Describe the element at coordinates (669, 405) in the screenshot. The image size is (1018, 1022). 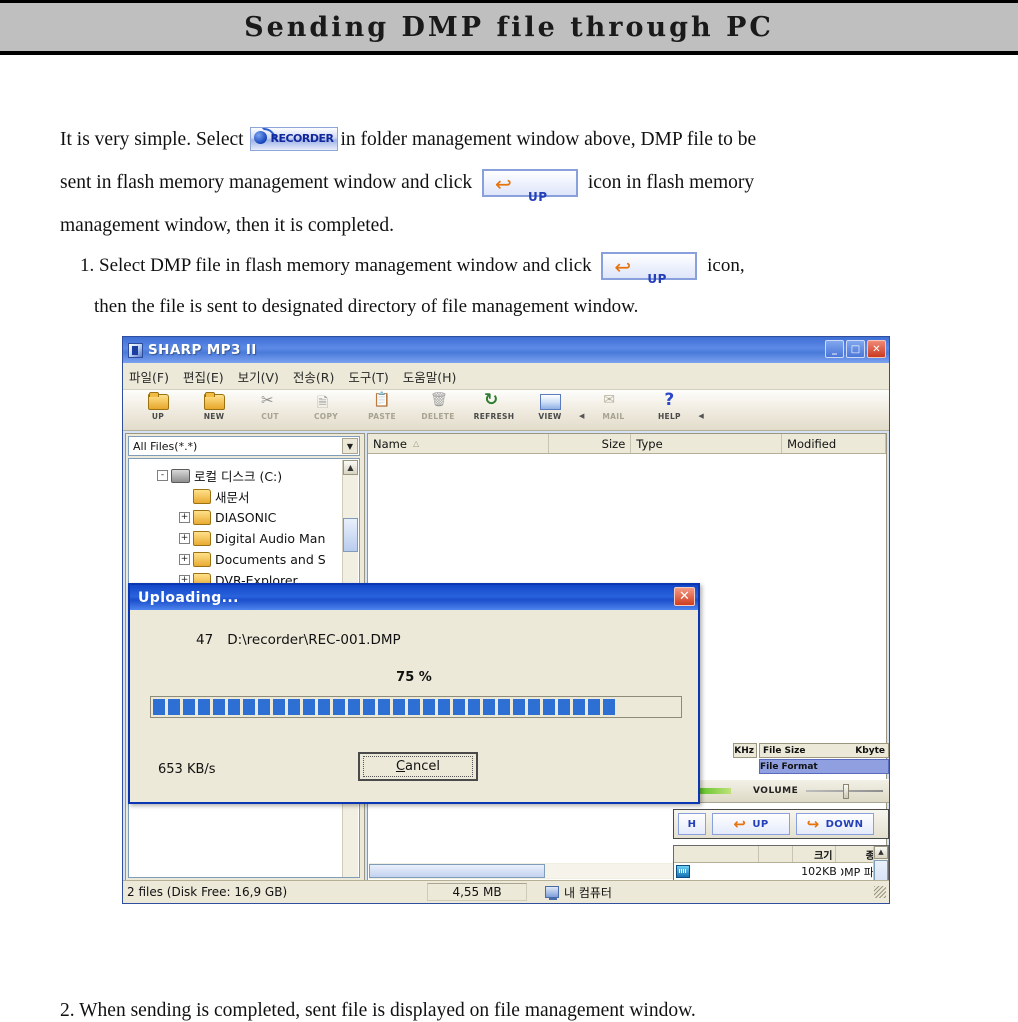
I see `toolbar-button-help: HELP` at that location.